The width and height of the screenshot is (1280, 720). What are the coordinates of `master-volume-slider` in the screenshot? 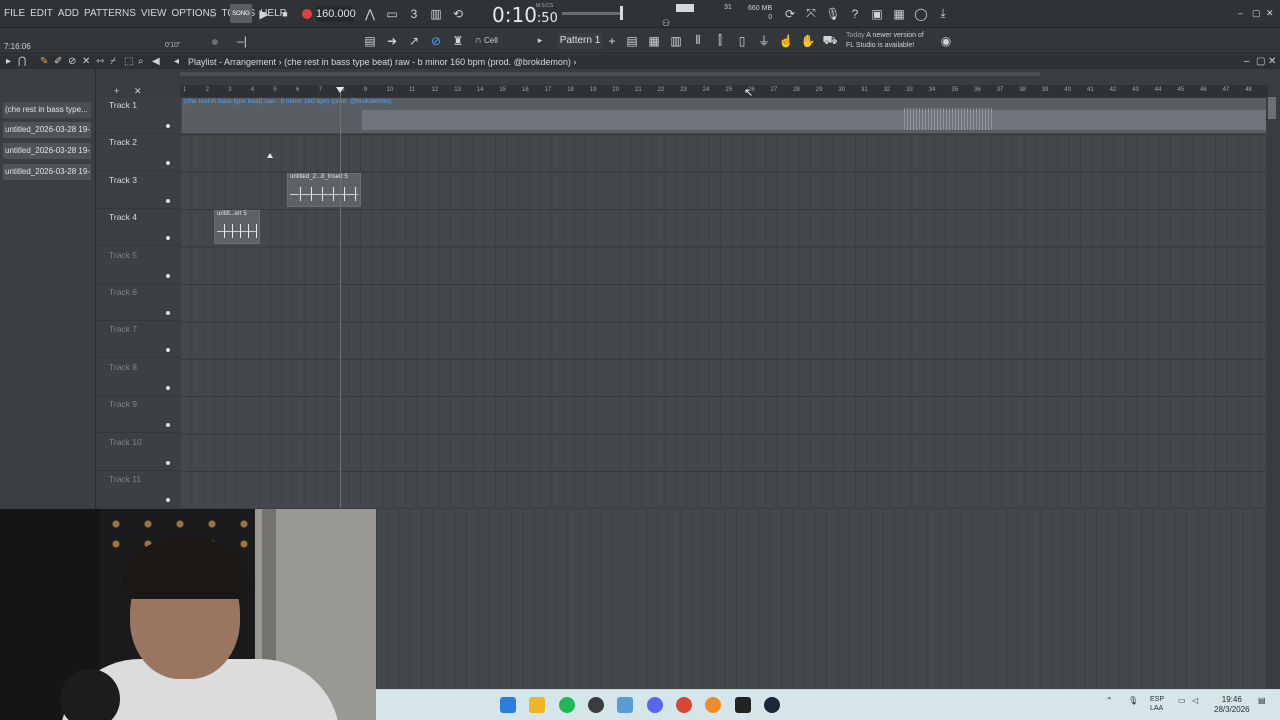 It's located at (592, 13).